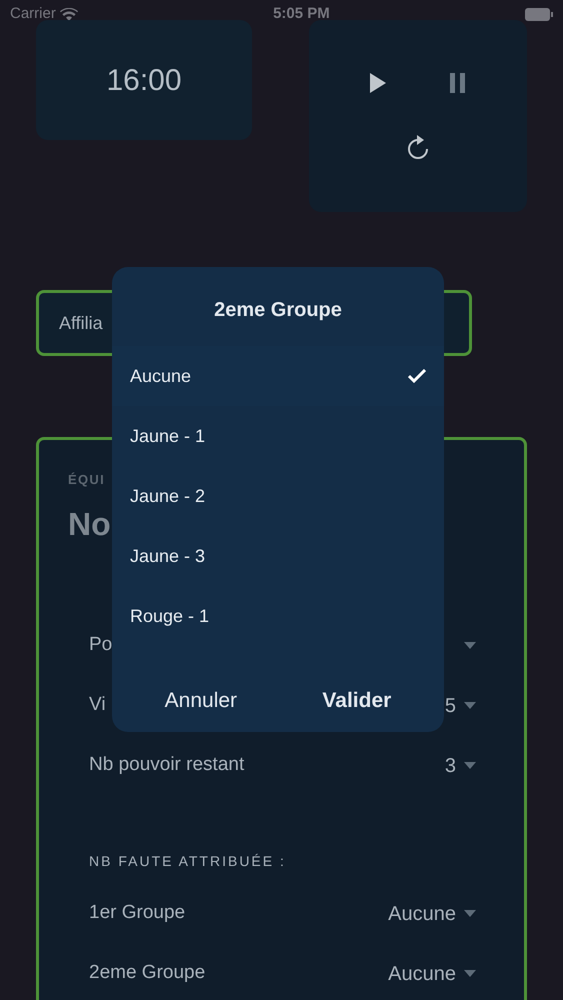 The height and width of the screenshot is (1000, 563). I want to click on picker-option: Rouge - 1, so click(278, 616).